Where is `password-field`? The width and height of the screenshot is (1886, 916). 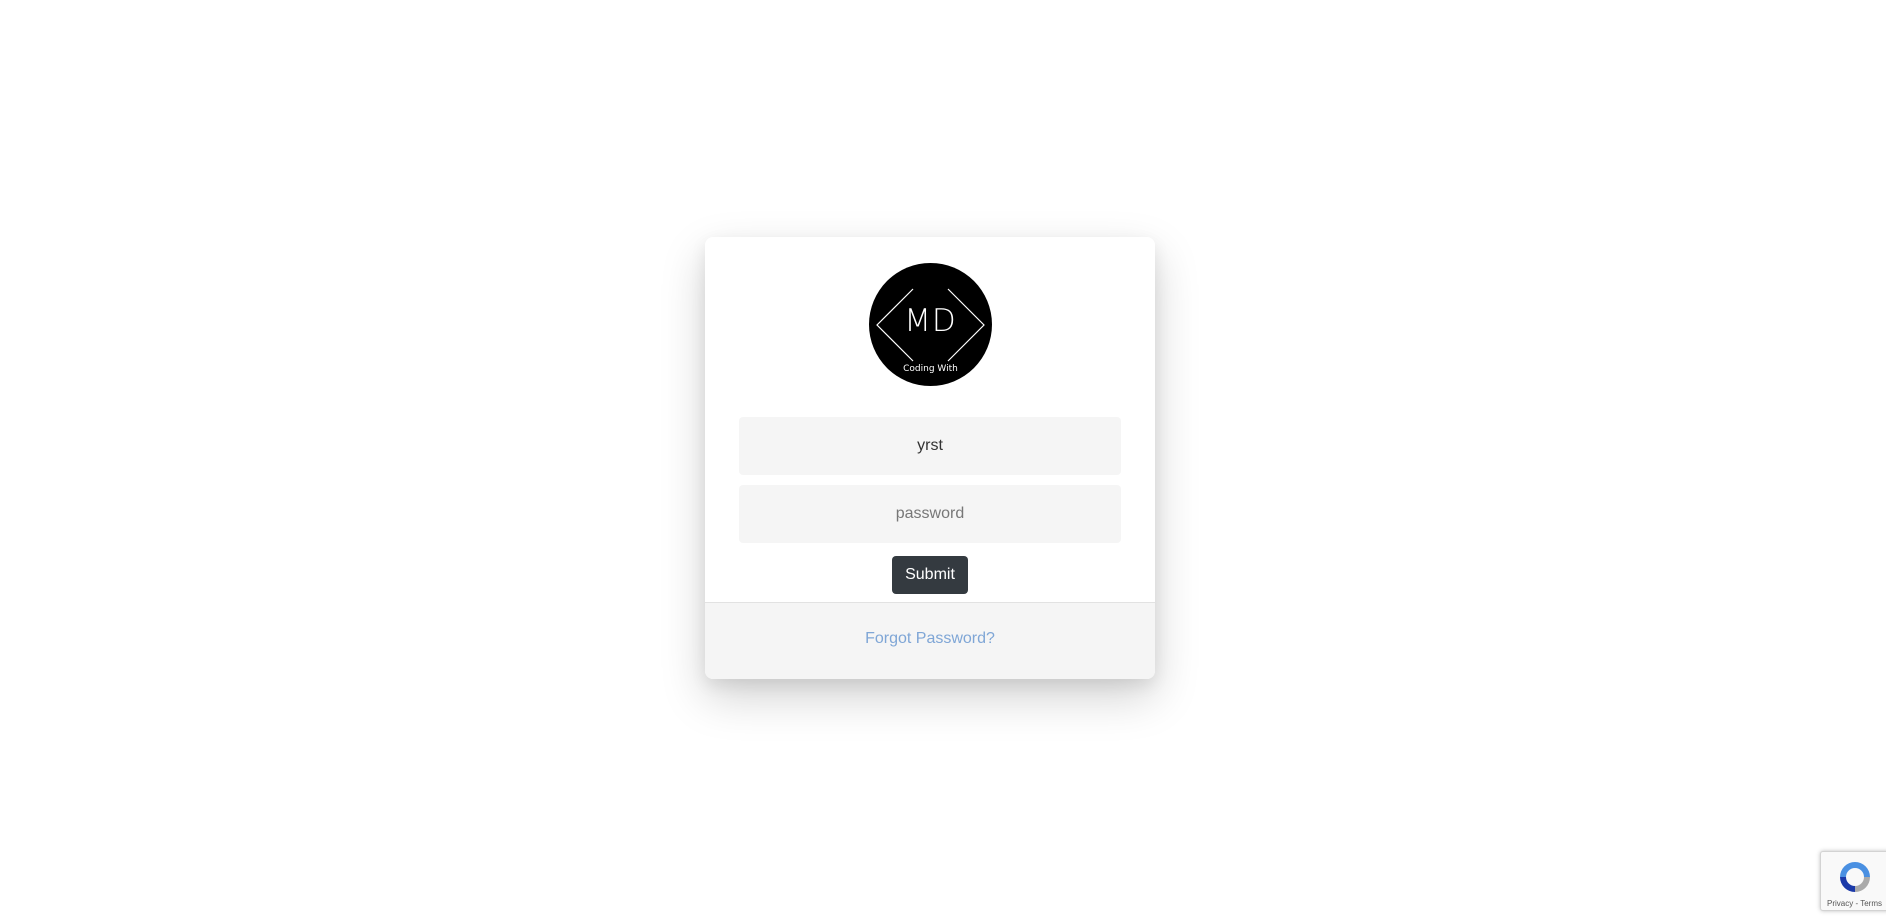 password-field is located at coordinates (930, 514).